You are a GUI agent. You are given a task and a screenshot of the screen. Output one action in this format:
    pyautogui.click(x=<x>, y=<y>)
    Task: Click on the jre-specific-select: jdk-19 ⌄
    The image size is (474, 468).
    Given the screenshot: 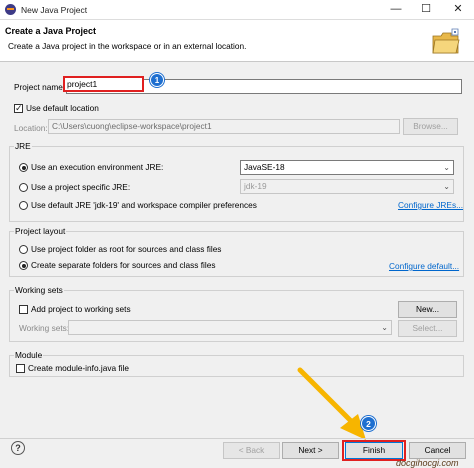 What is the action you would take?
    pyautogui.click(x=347, y=186)
    